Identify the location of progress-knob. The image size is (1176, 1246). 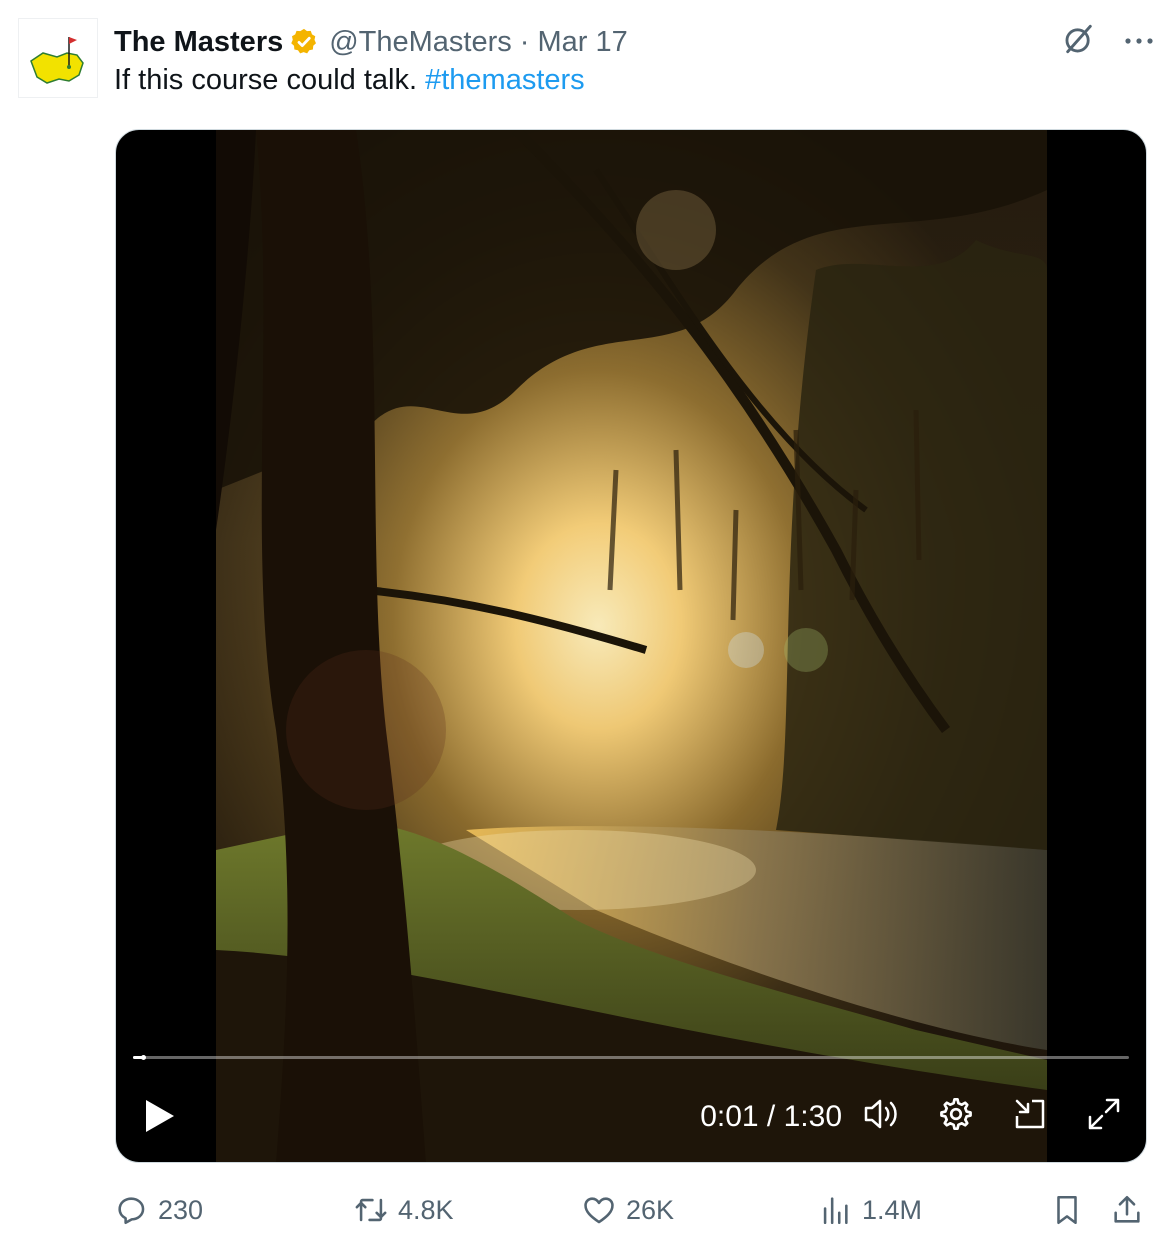
(143, 1057).